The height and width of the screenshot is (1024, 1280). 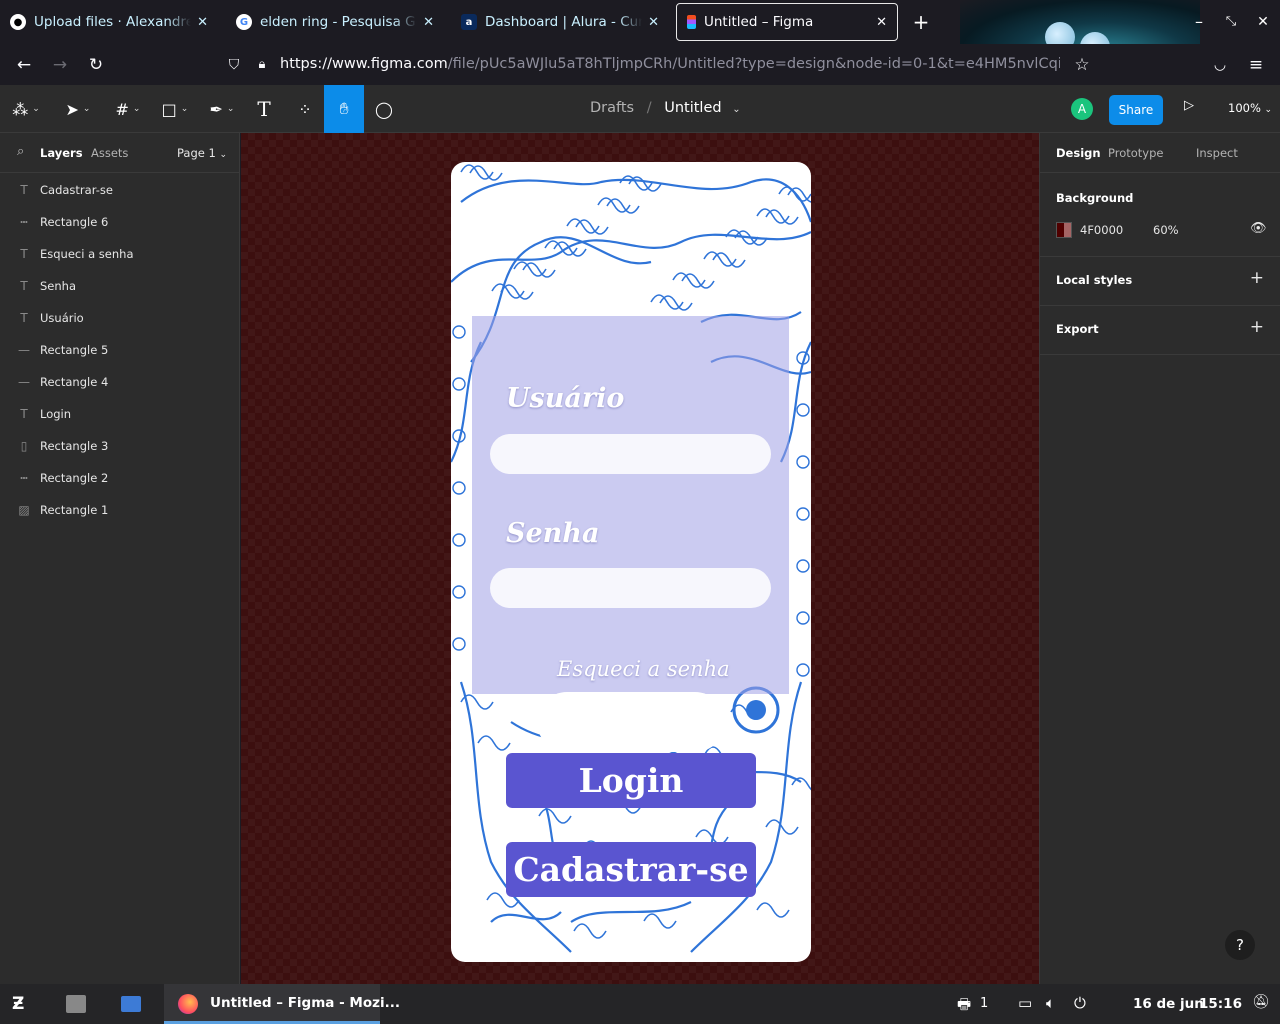 What do you see at coordinates (984, 1003) in the screenshot?
I see `workspace-number: 1` at bounding box center [984, 1003].